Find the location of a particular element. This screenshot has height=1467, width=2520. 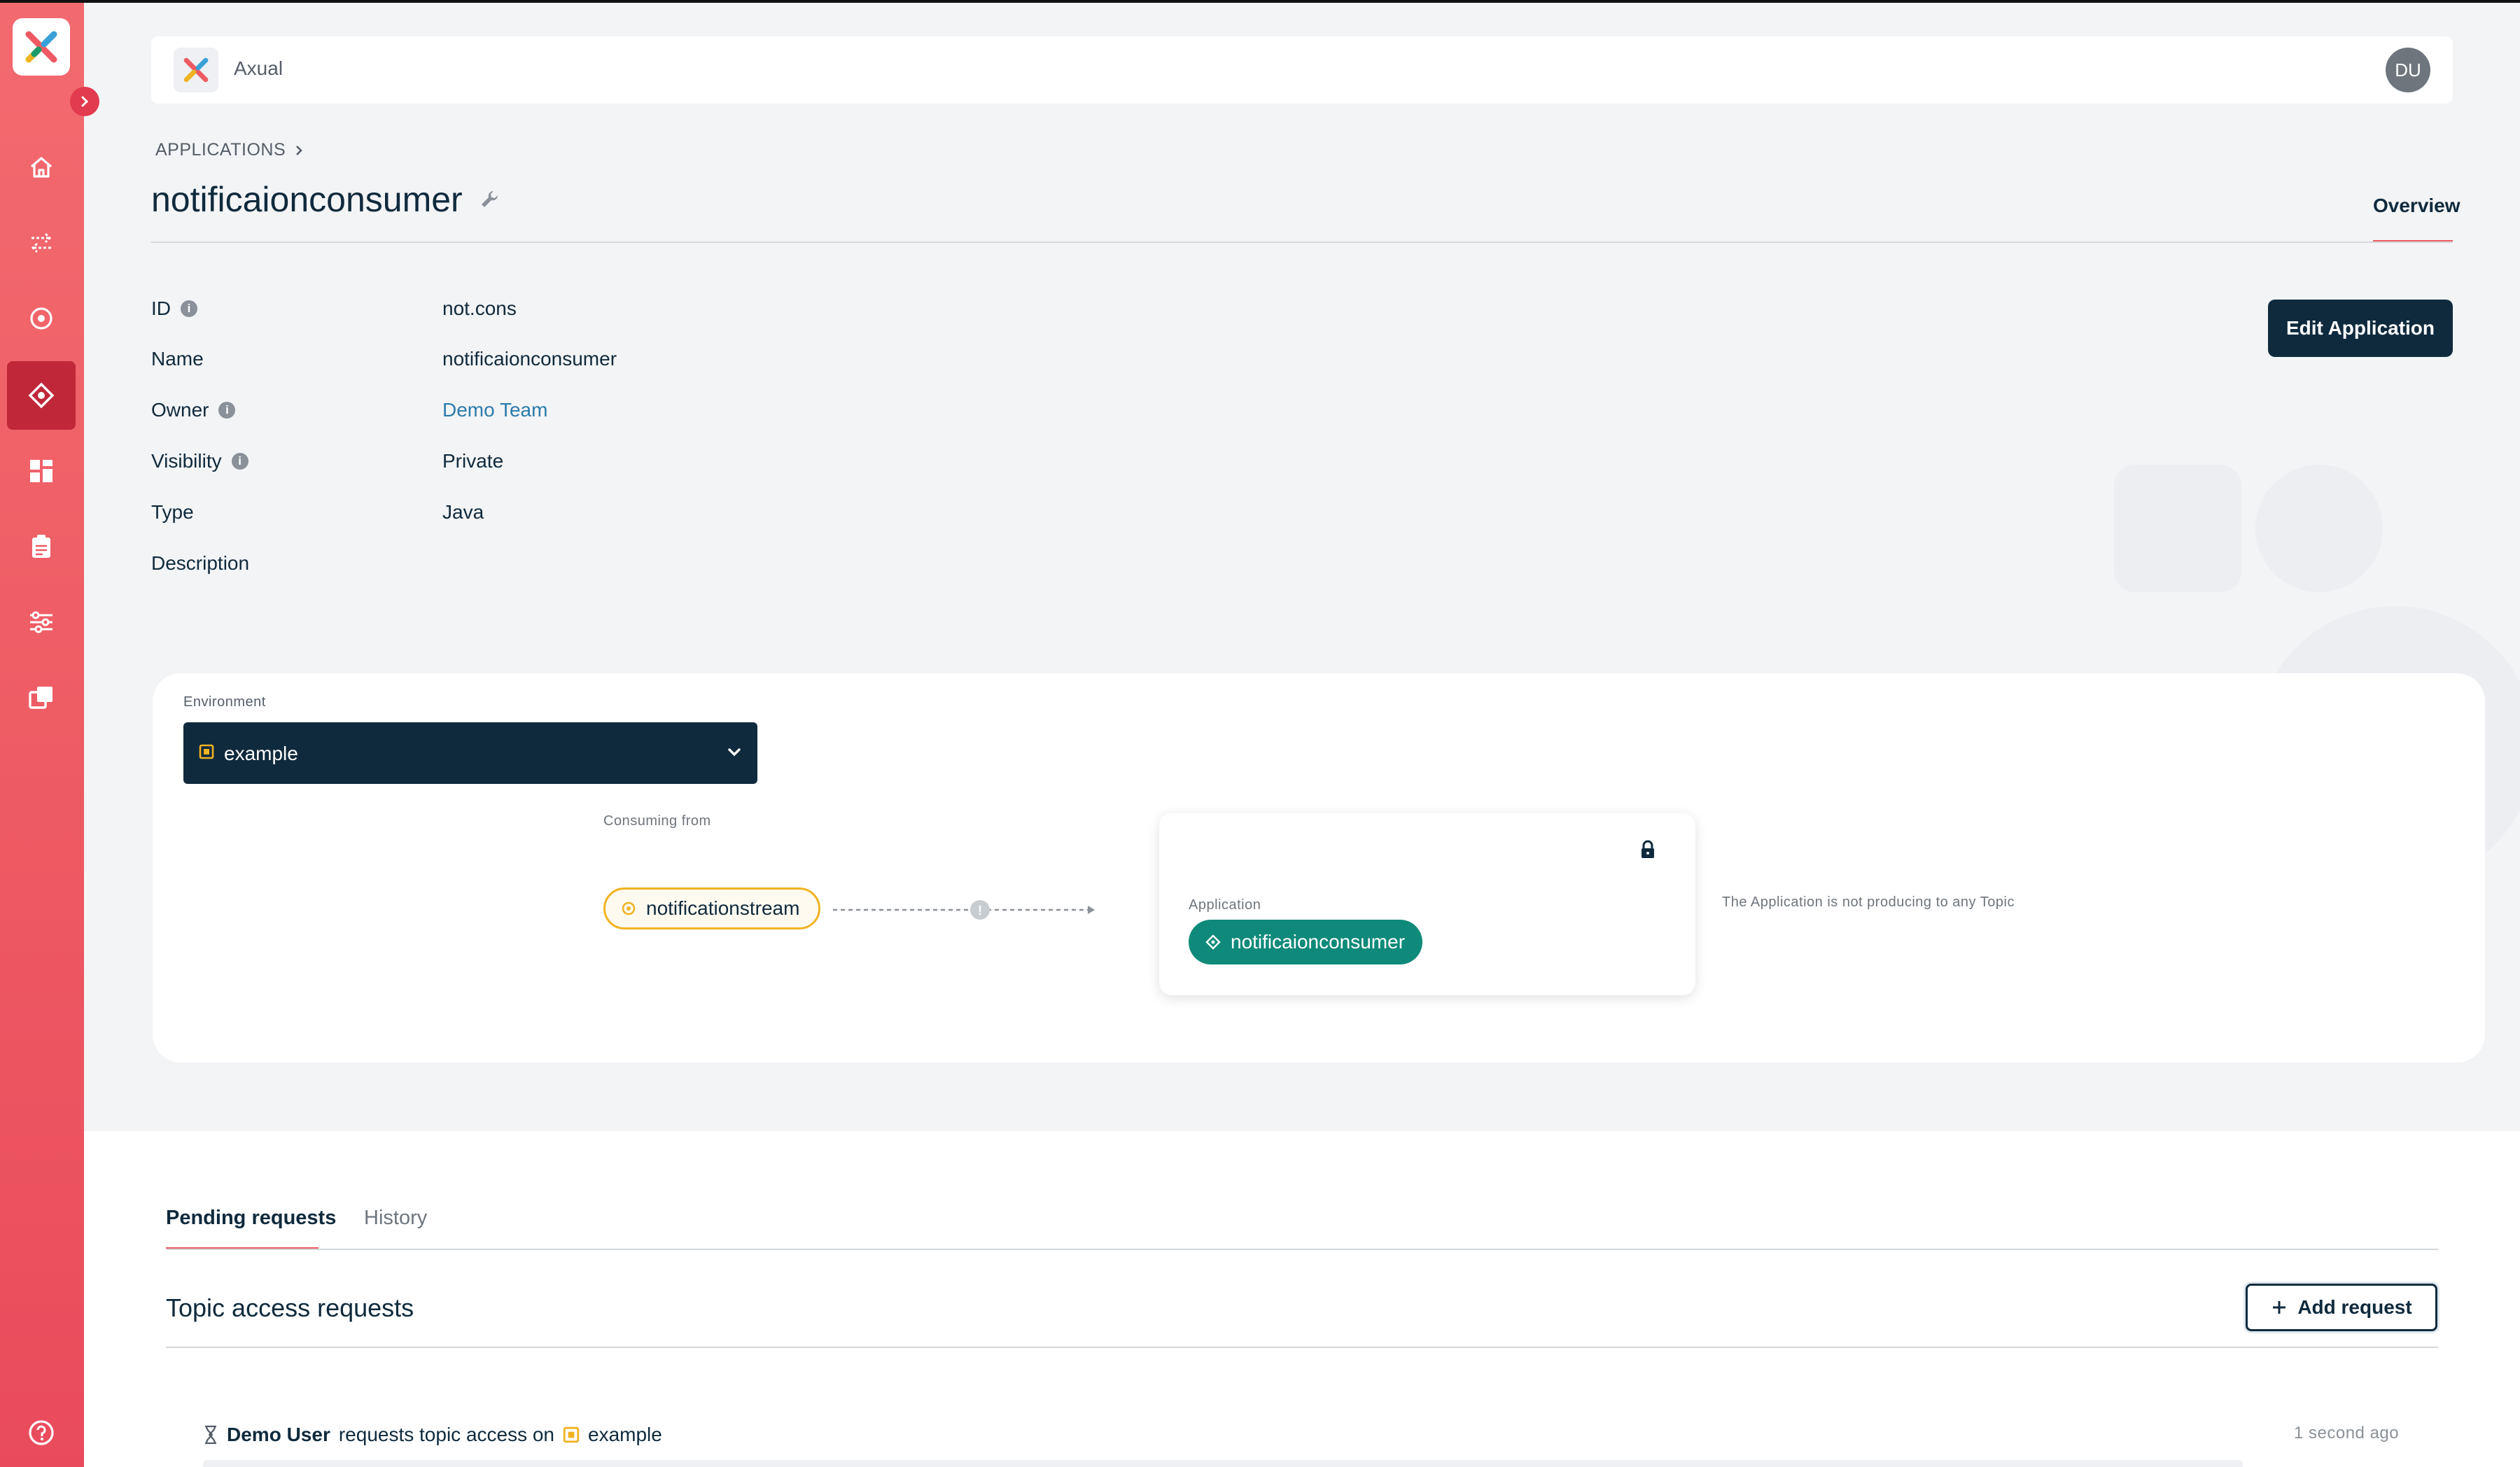

application-node-card: Application notificaionconsumer is located at coordinates (1427, 904).